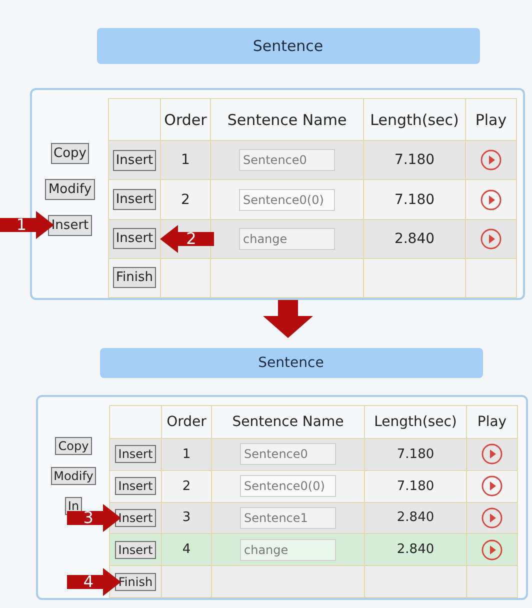  I want to click on step-number: 1, so click(21, 225).